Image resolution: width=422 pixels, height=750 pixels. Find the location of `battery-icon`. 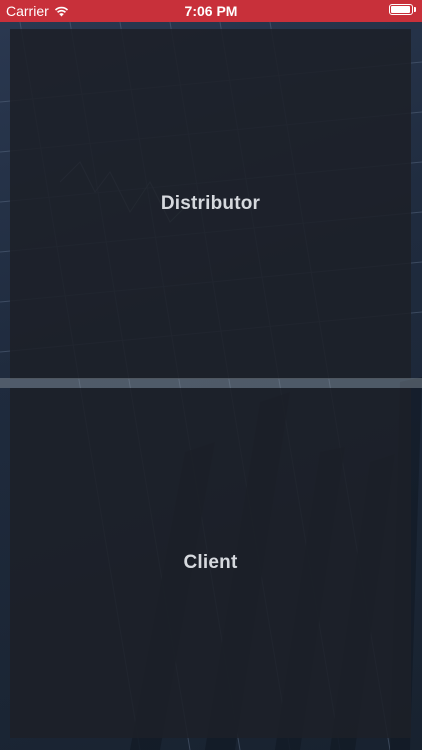

battery-icon is located at coordinates (401, 9).